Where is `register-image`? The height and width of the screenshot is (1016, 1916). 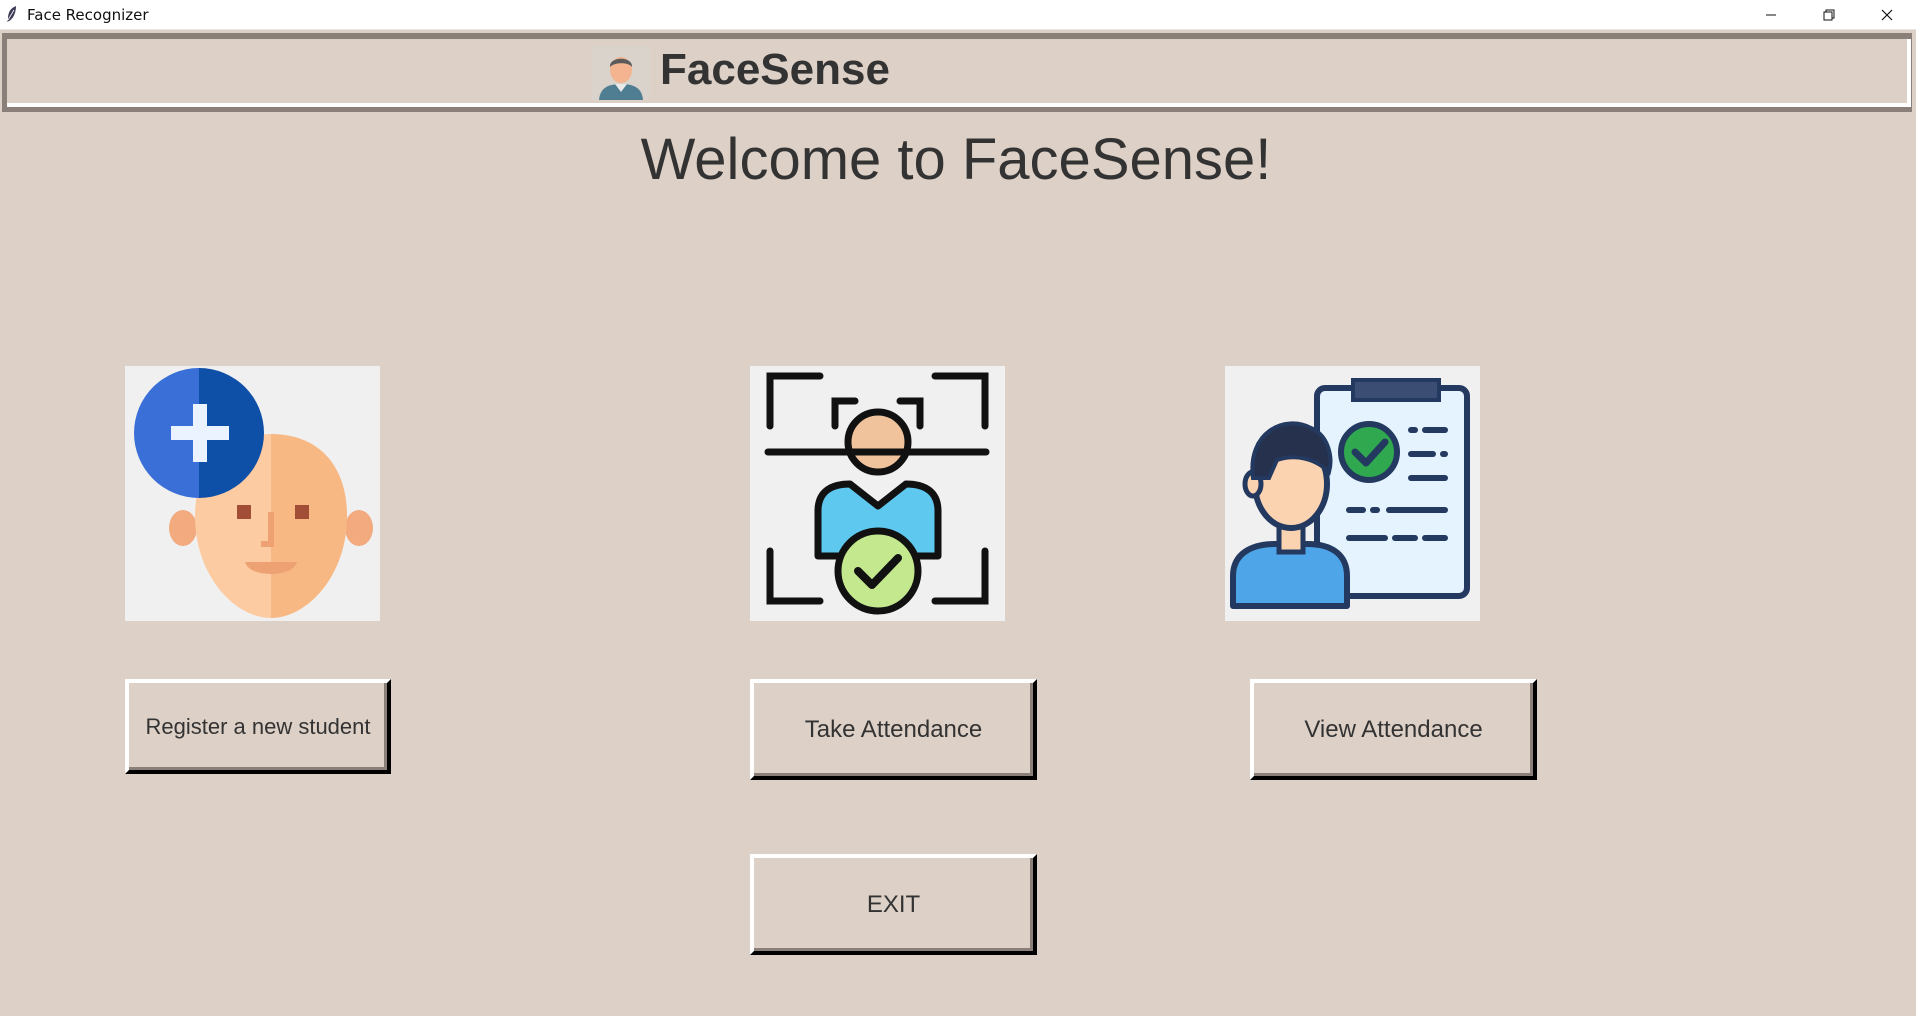
register-image is located at coordinates (252, 493).